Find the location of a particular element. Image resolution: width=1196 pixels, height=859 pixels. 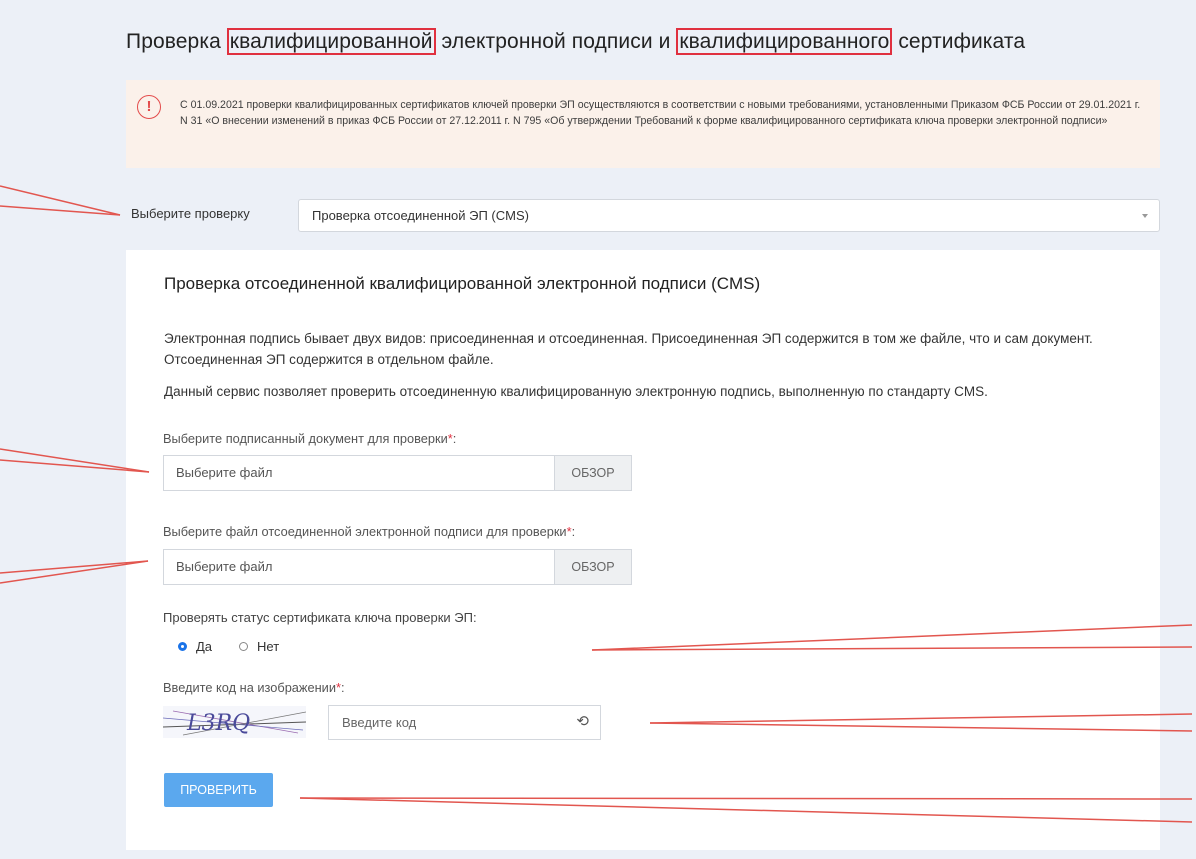

check-button: ПРОВЕРИТЬ is located at coordinates (218, 790).